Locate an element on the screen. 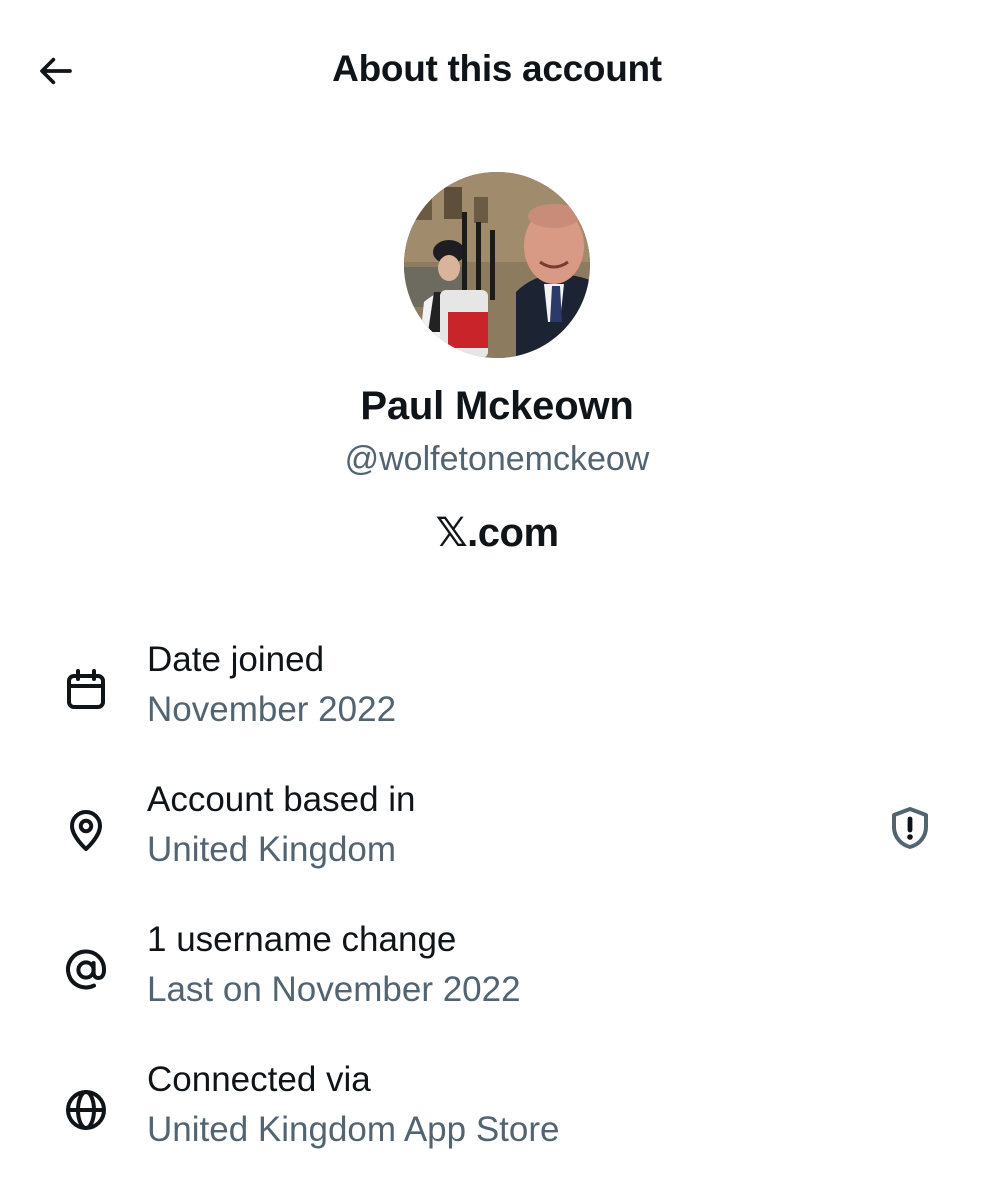  detail-row-date-joined: Date joined November 2022 is located at coordinates (497, 695).